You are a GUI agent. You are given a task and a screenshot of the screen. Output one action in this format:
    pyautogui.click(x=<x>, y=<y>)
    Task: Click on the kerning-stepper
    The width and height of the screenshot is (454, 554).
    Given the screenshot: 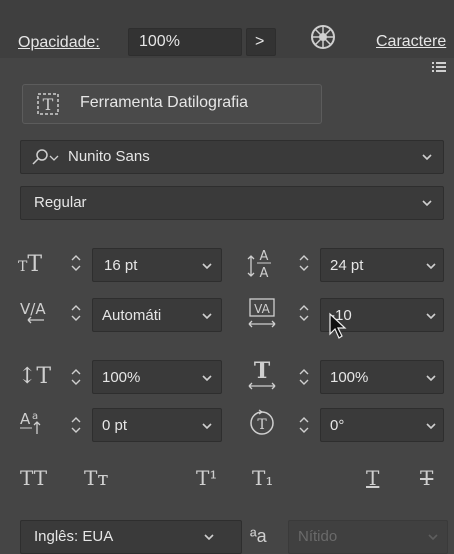 What is the action you would take?
    pyautogui.click(x=76, y=315)
    